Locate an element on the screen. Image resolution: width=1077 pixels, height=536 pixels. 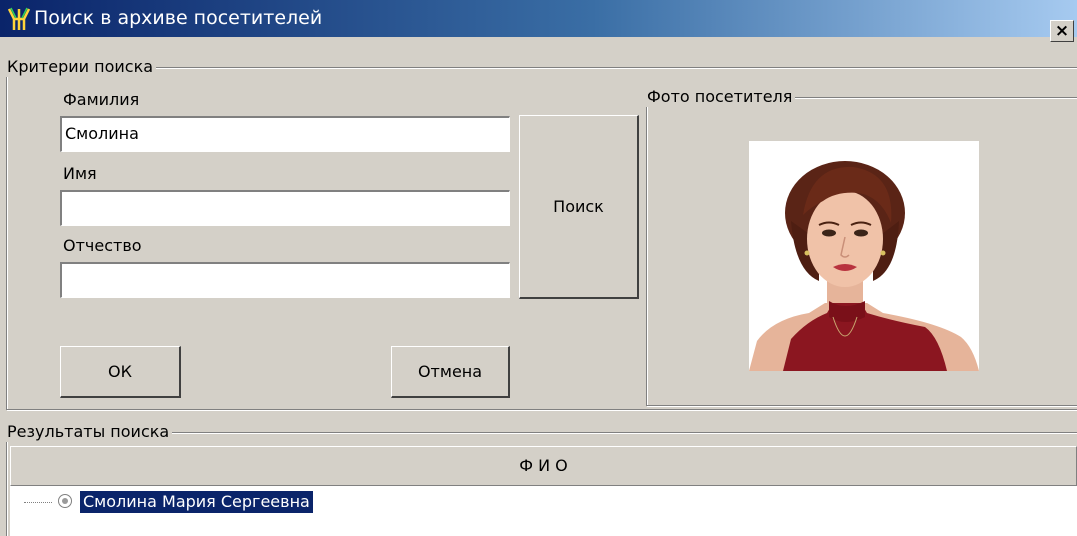
close-icon: × is located at coordinates (1062, 31).